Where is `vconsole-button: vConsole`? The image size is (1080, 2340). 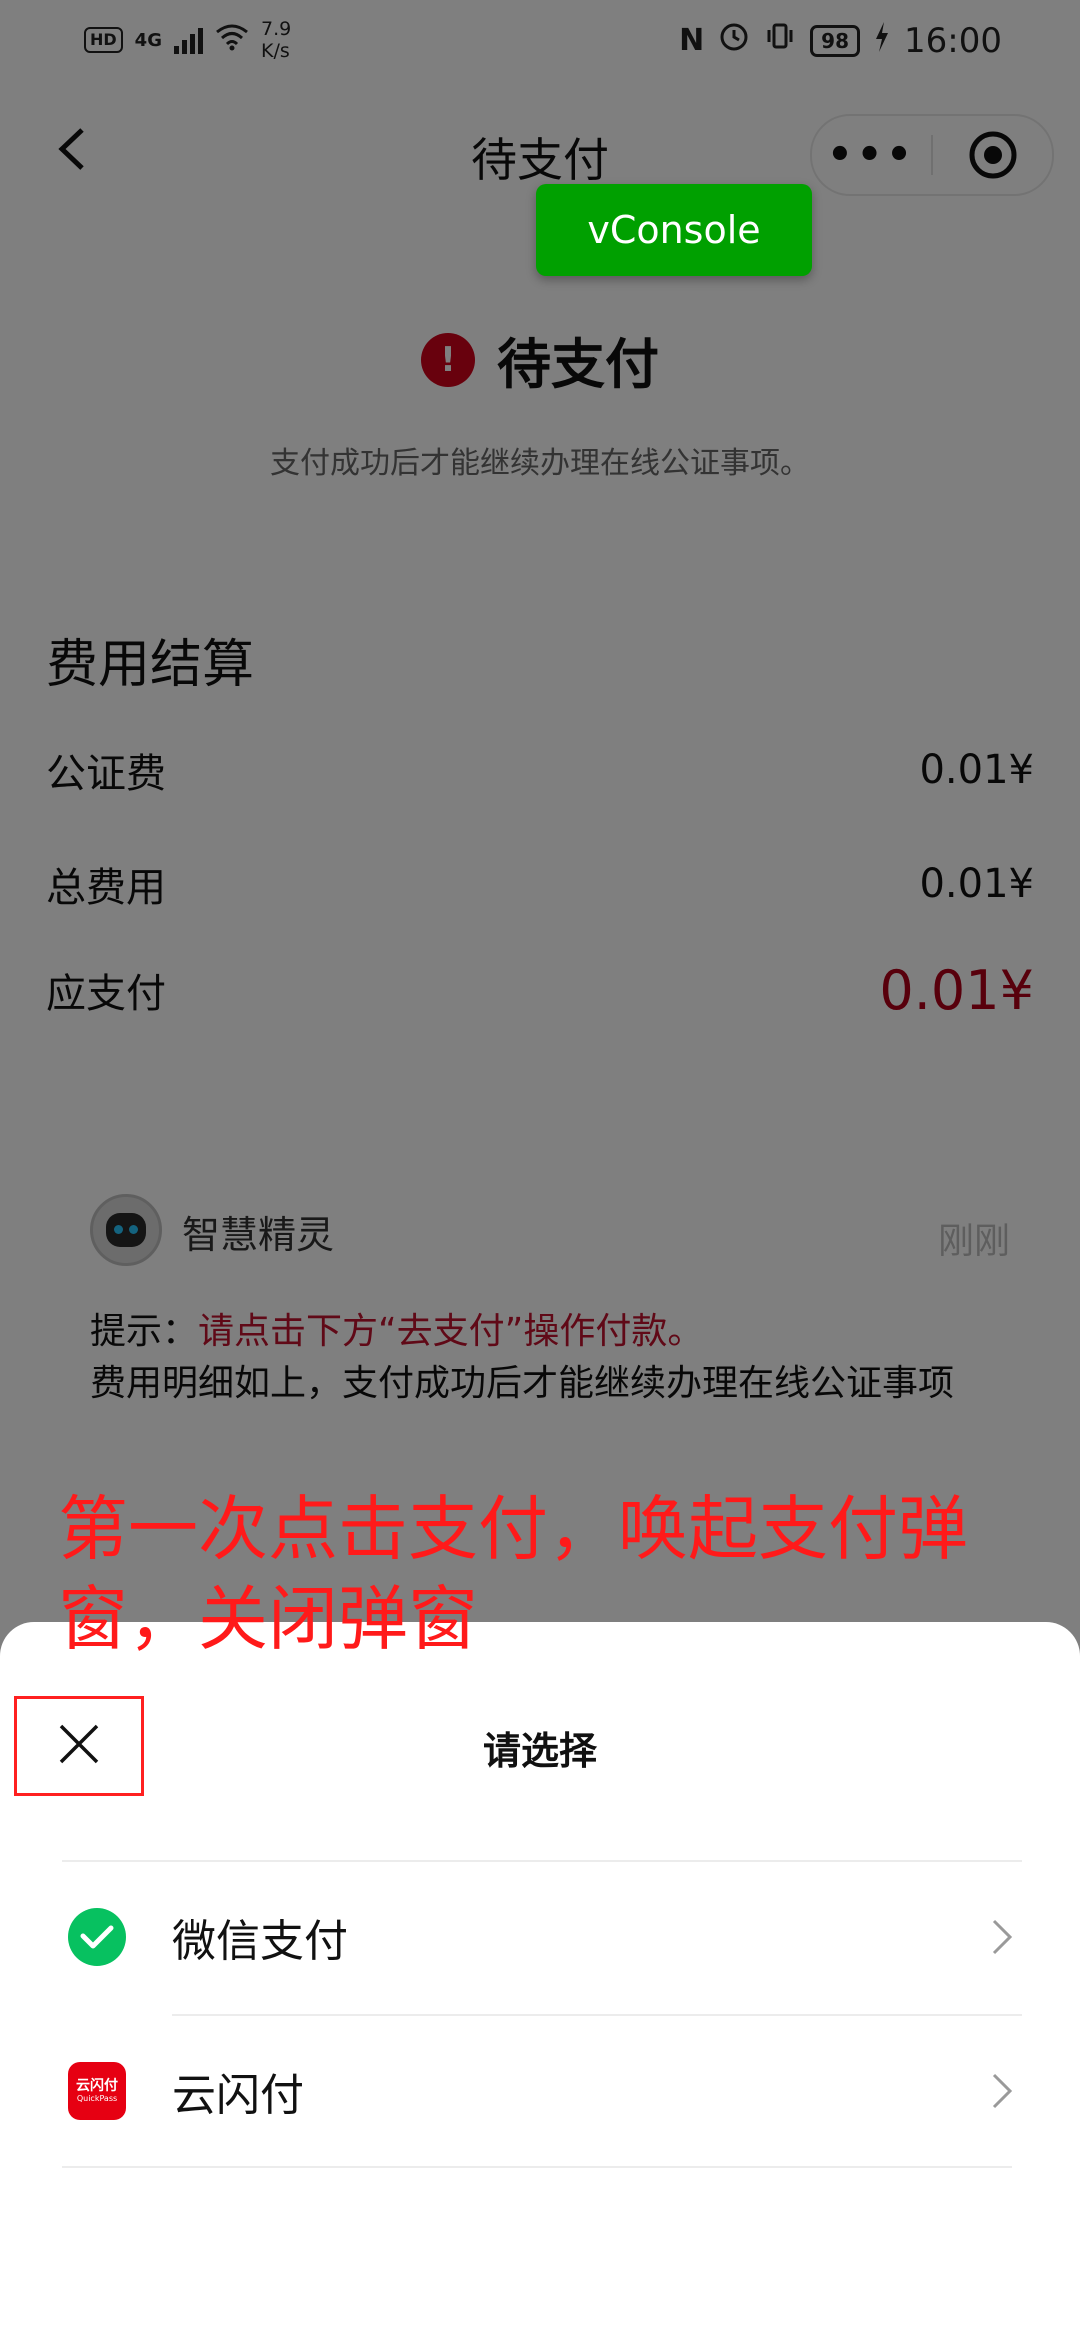 vconsole-button: vConsole is located at coordinates (674, 230).